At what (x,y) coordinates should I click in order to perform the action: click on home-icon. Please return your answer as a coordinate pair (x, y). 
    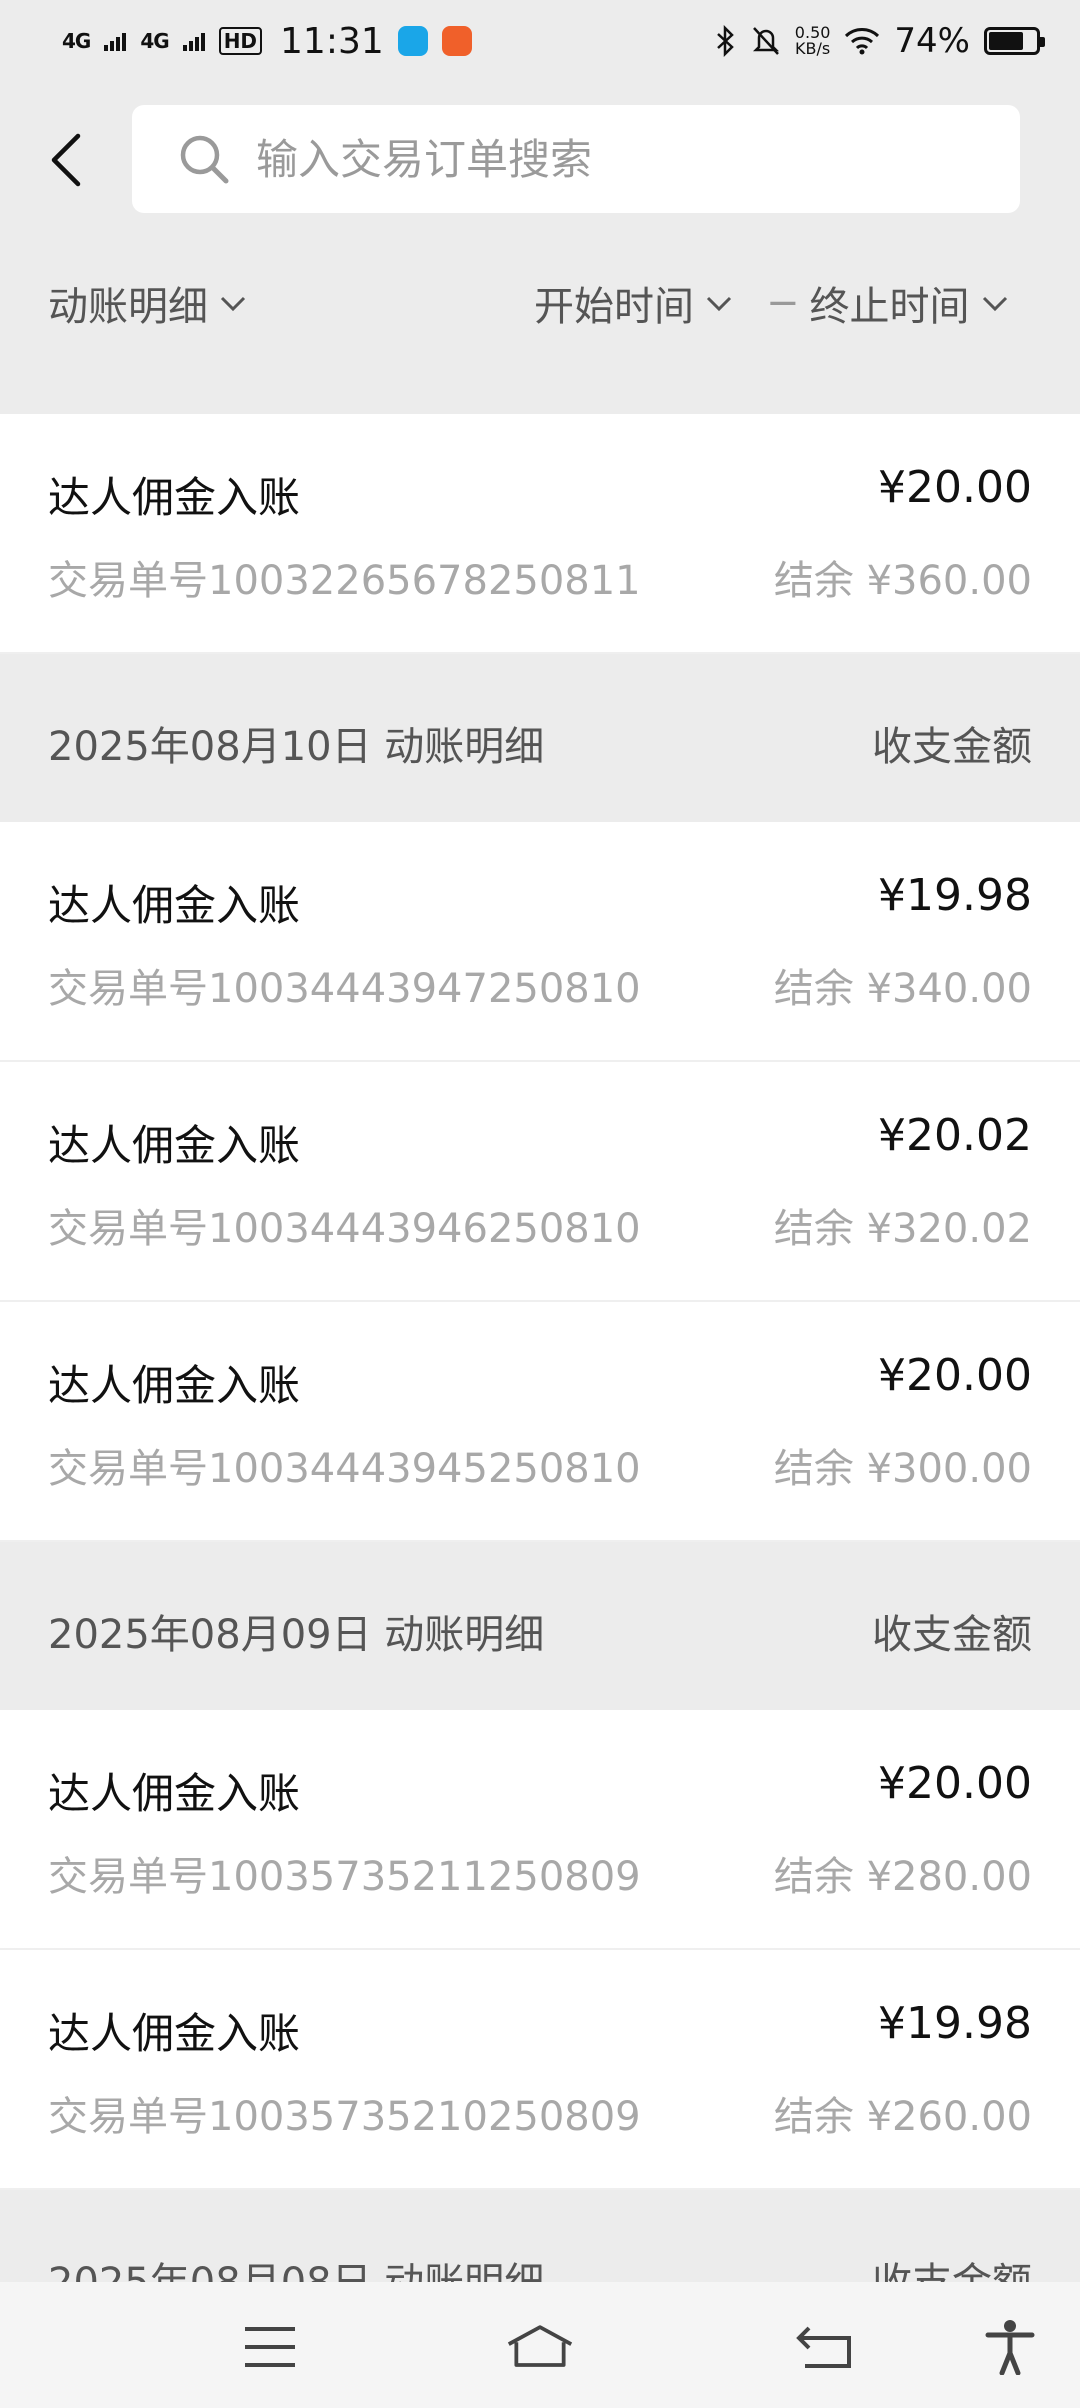
    Looking at the image, I should click on (540, 2346).